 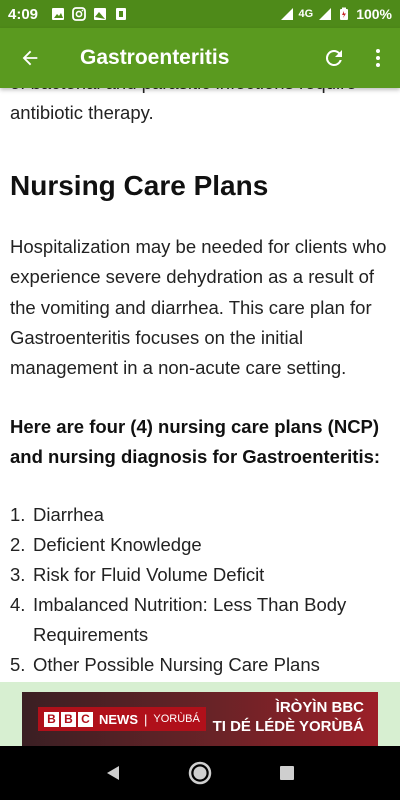 What do you see at coordinates (100, 14) in the screenshot?
I see `photo-notification-icon` at bounding box center [100, 14].